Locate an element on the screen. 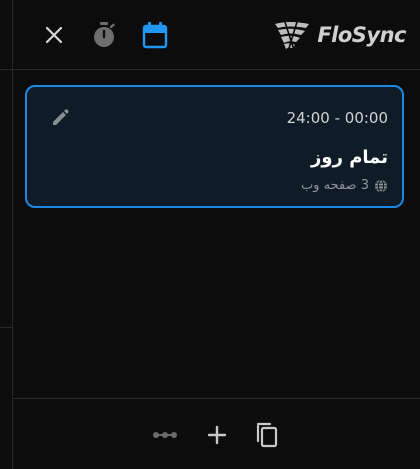 The width and height of the screenshot is (420, 469). card-meta: 3 صفحه وب is located at coordinates (344, 185).